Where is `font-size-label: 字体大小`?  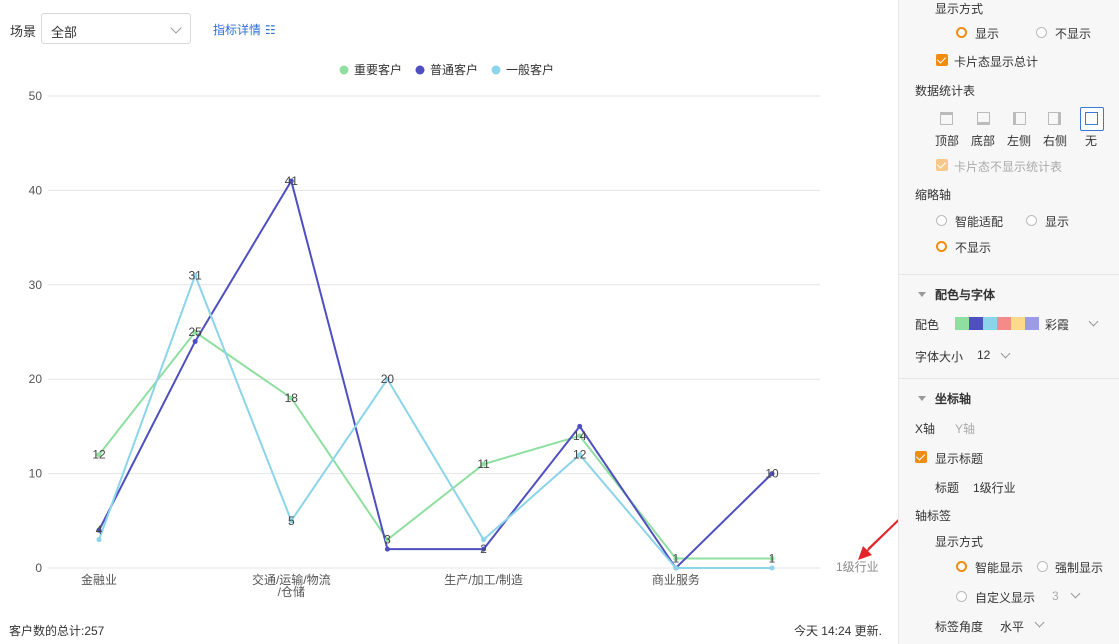 font-size-label: 字体大小 is located at coordinates (939, 357).